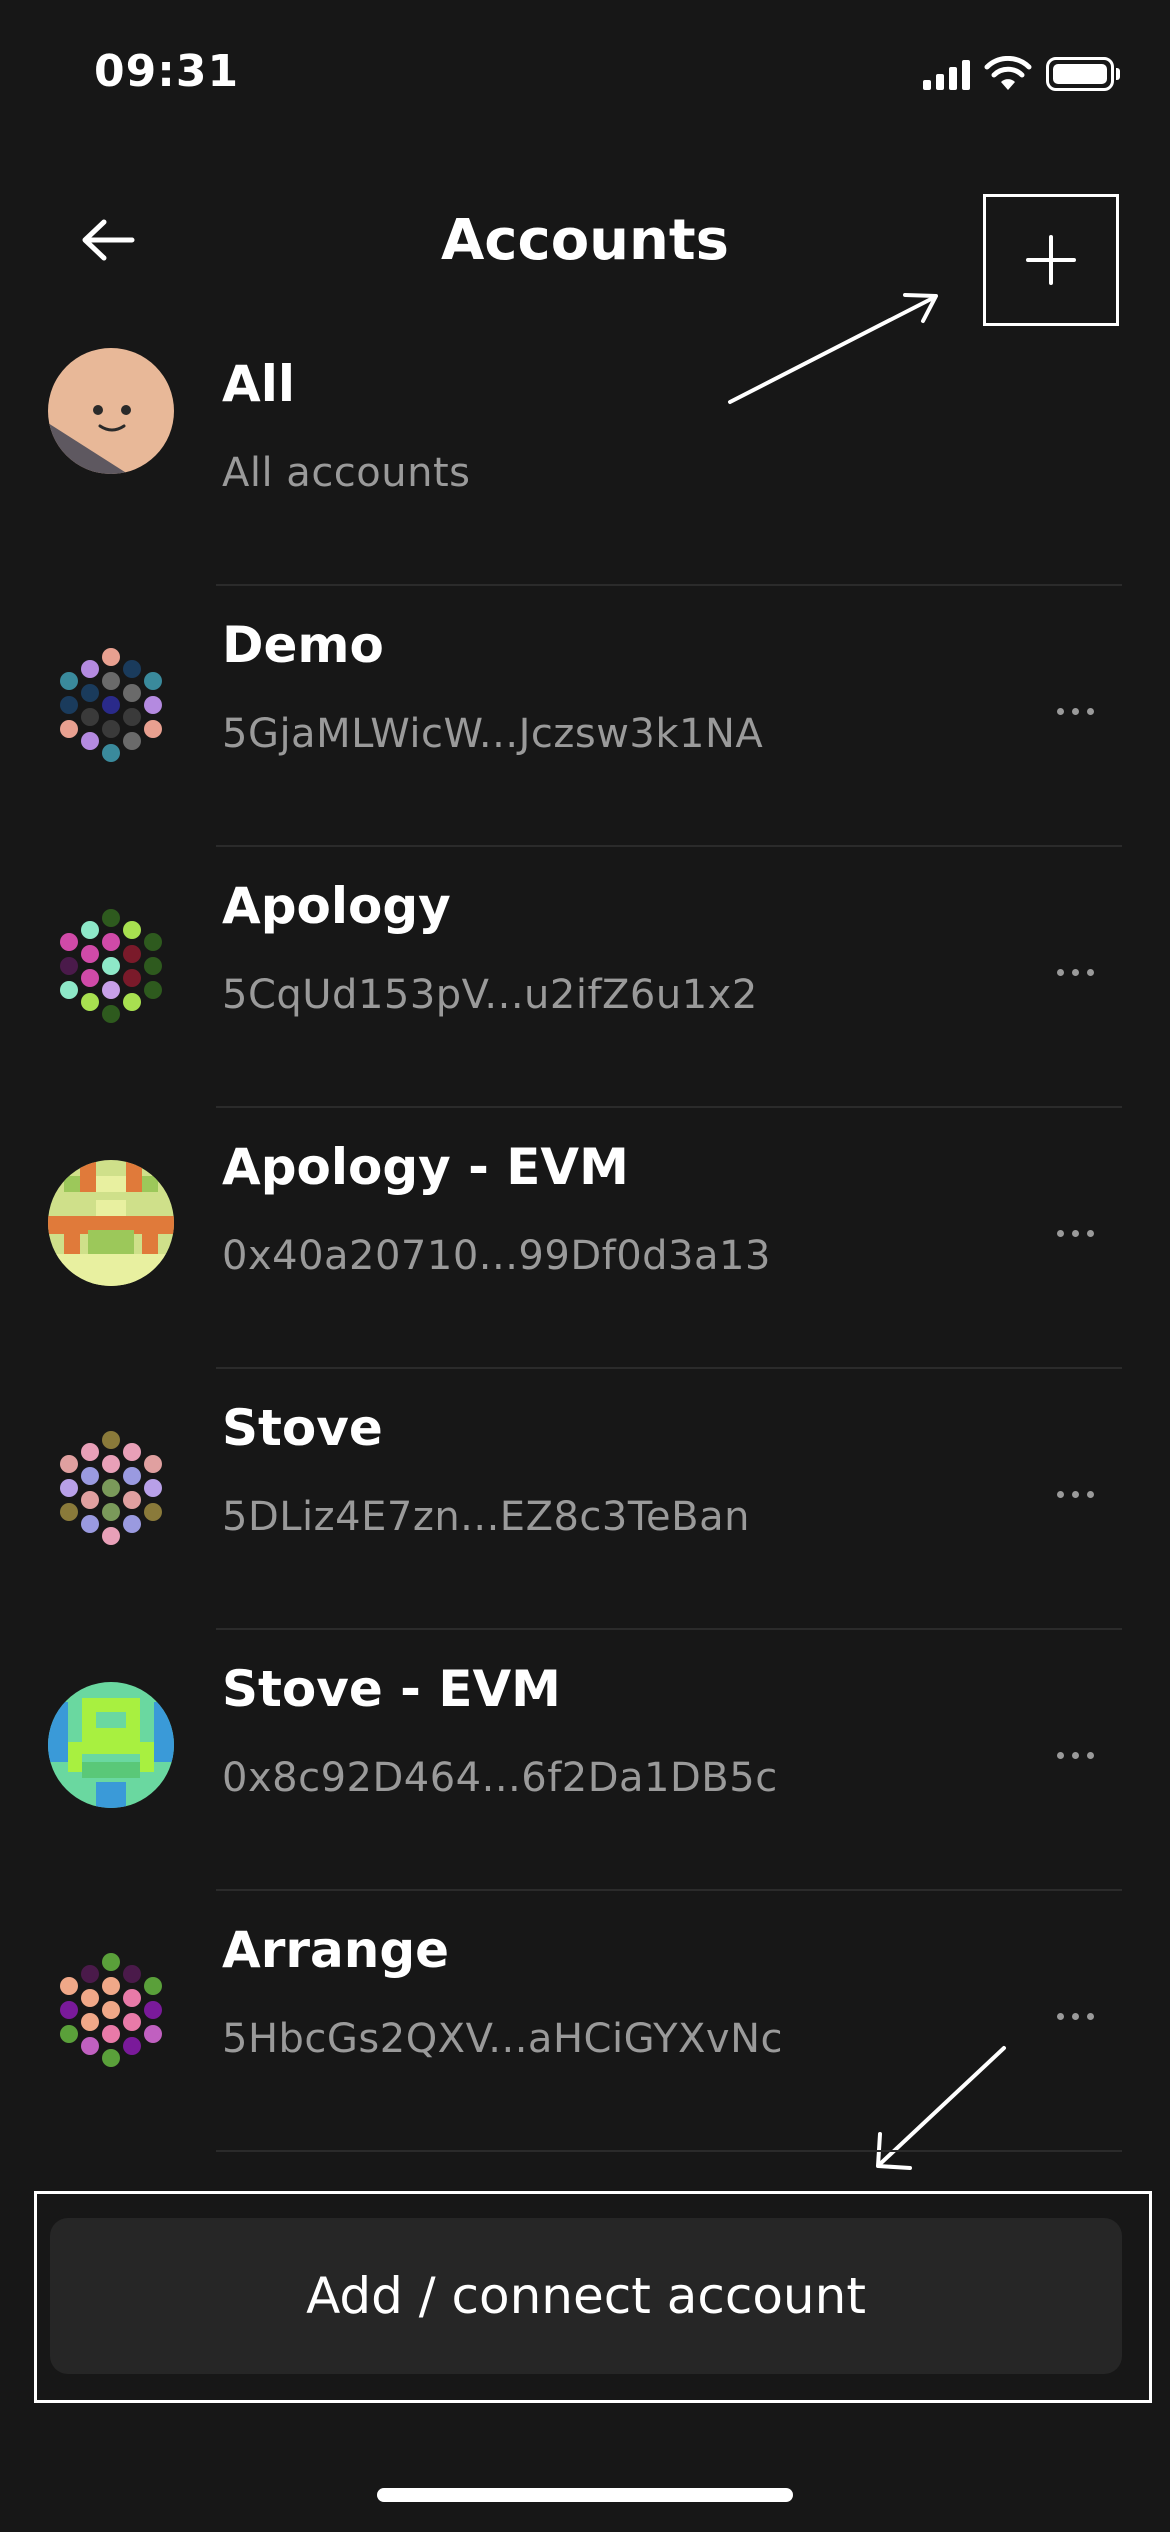  I want to click on home-indicator, so click(585, 2495).